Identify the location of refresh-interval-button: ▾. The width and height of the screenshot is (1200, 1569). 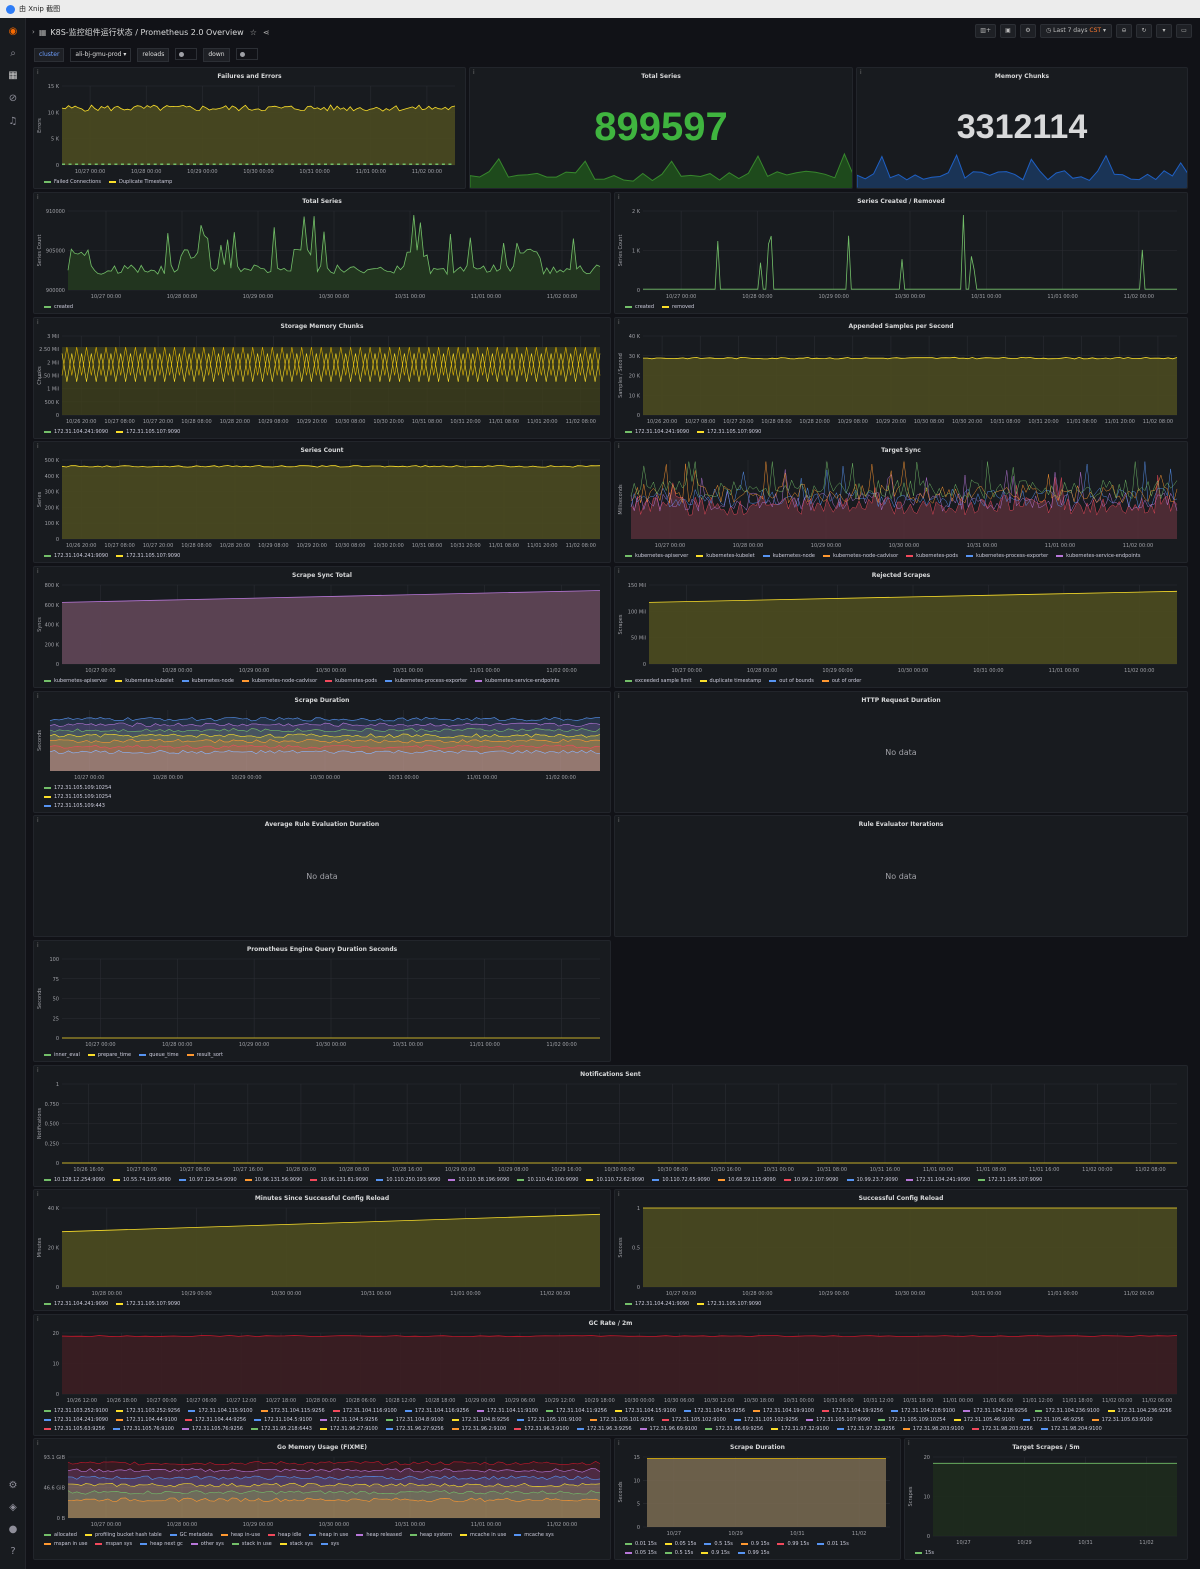
(1164, 31).